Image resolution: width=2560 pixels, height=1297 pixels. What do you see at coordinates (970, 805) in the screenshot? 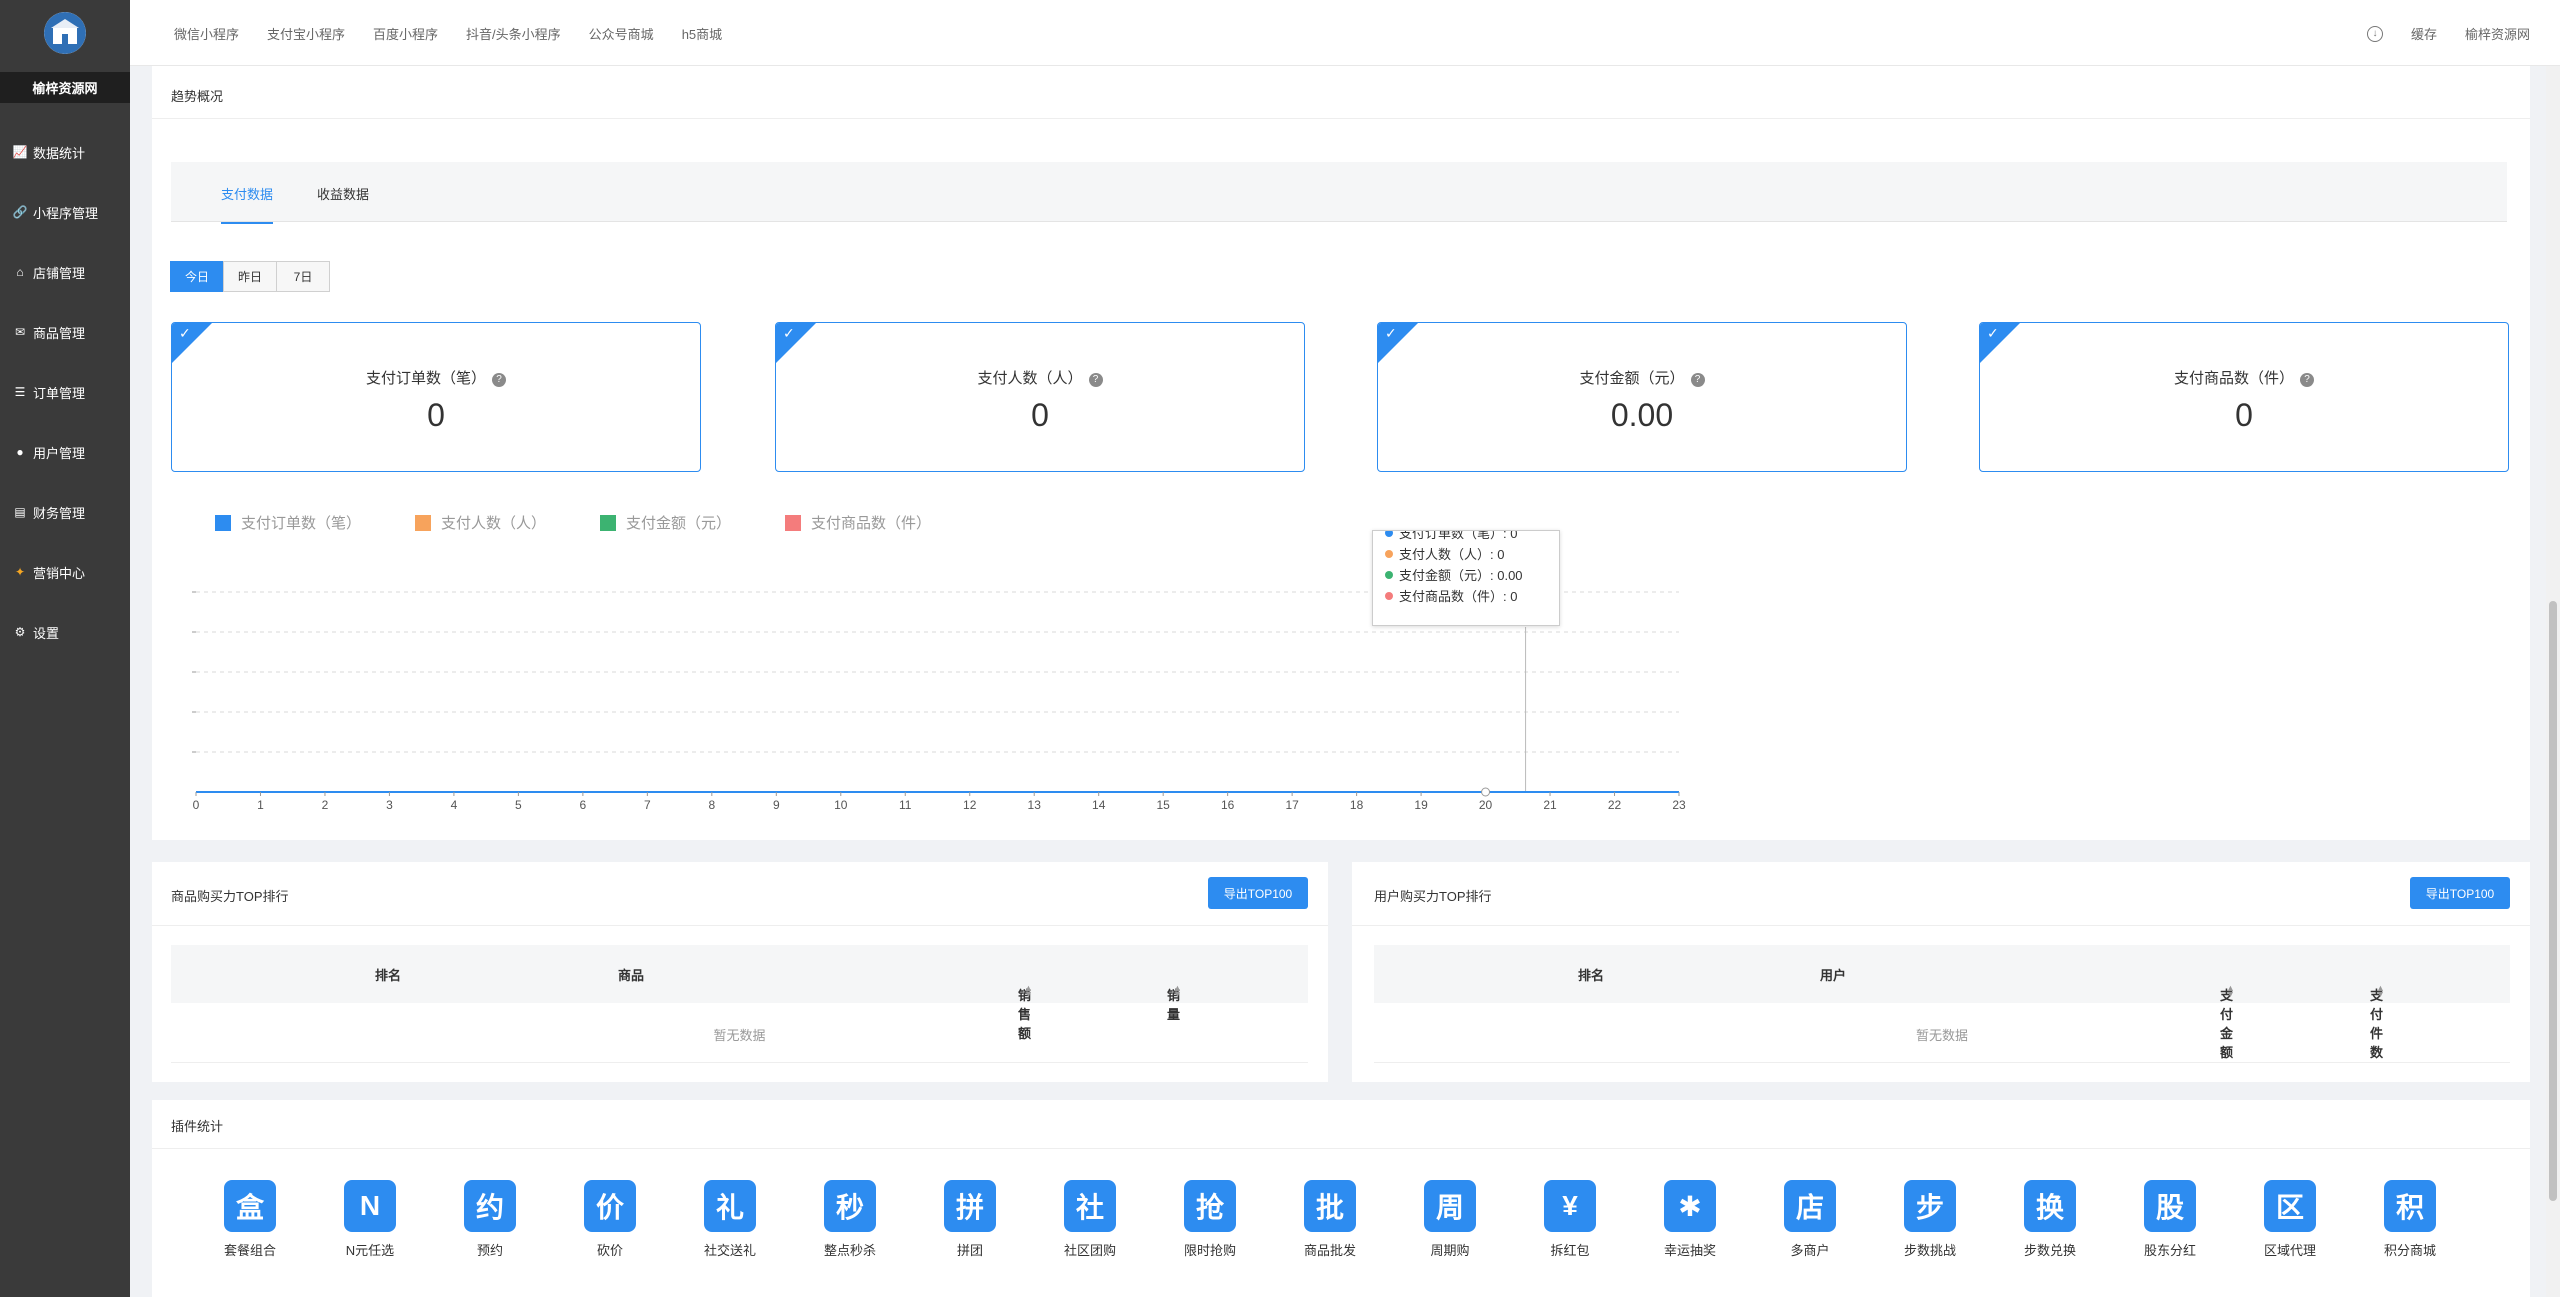
I see `x-tick-label: 12` at bounding box center [970, 805].